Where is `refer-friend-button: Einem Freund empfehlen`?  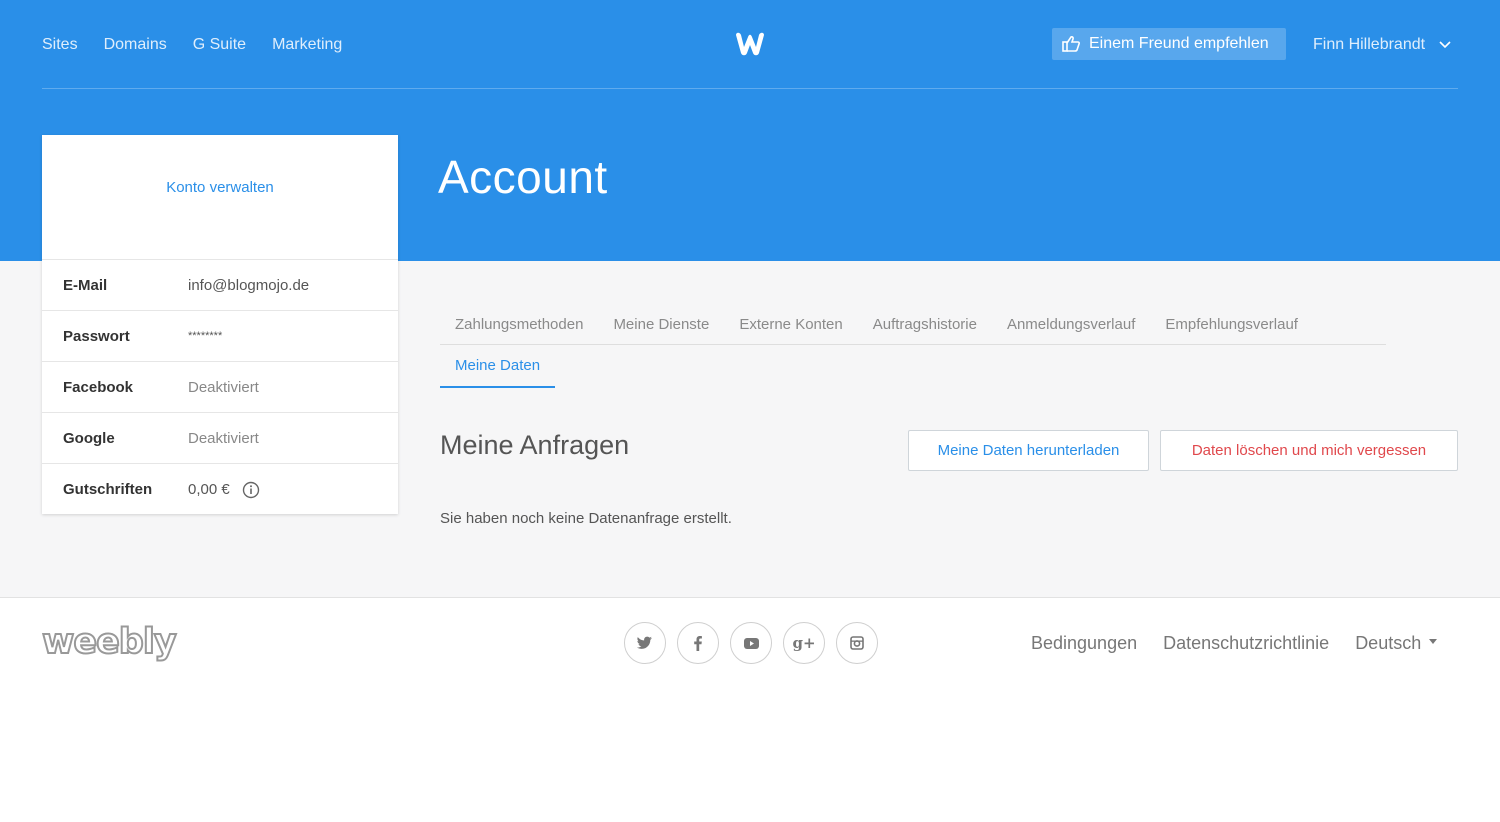
refer-friend-button: Einem Freund empfehlen is located at coordinates (1169, 44).